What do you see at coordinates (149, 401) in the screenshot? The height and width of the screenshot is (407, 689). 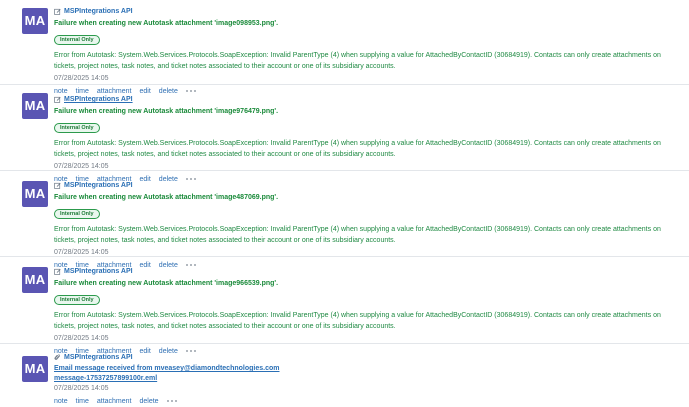 I see `note-action-delete: delete` at bounding box center [149, 401].